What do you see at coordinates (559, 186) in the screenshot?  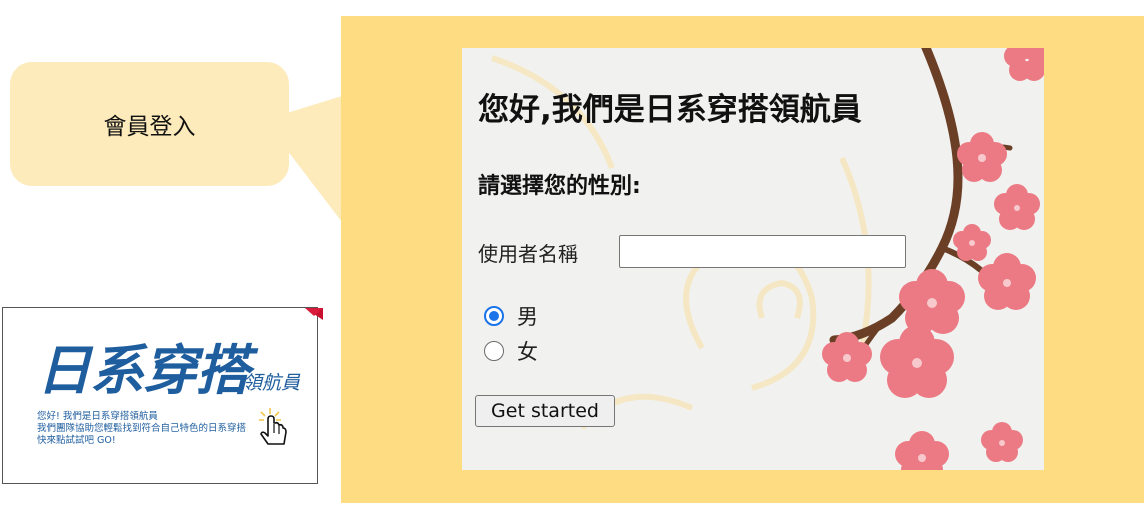 I see `gender-prompt: 請選擇您的性別:` at bounding box center [559, 186].